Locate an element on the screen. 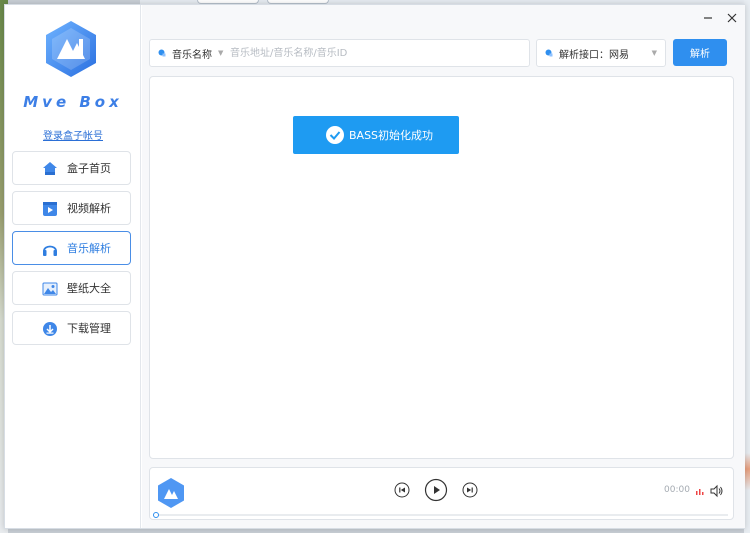 Image resolution: width=750 pixels, height=533 pixels. app-logo is located at coordinates (71, 49).